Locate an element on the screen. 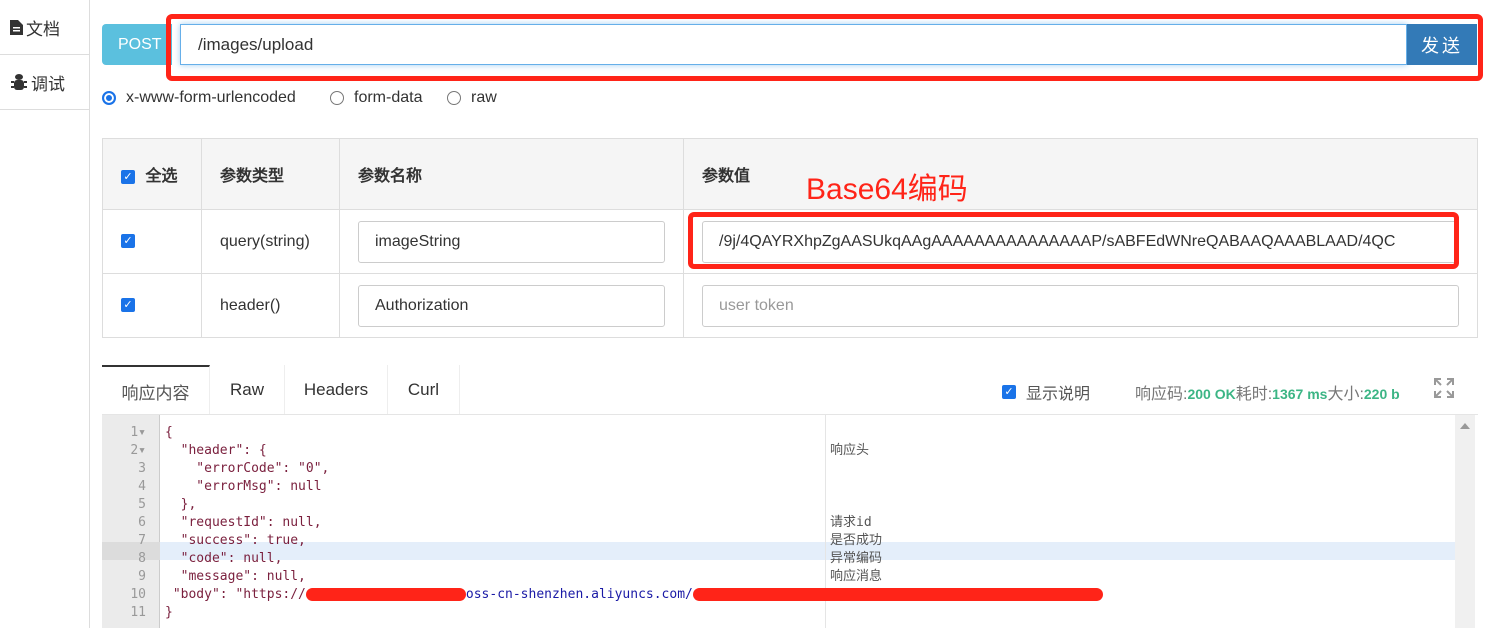  line-number: 2▾ is located at coordinates (138, 450).